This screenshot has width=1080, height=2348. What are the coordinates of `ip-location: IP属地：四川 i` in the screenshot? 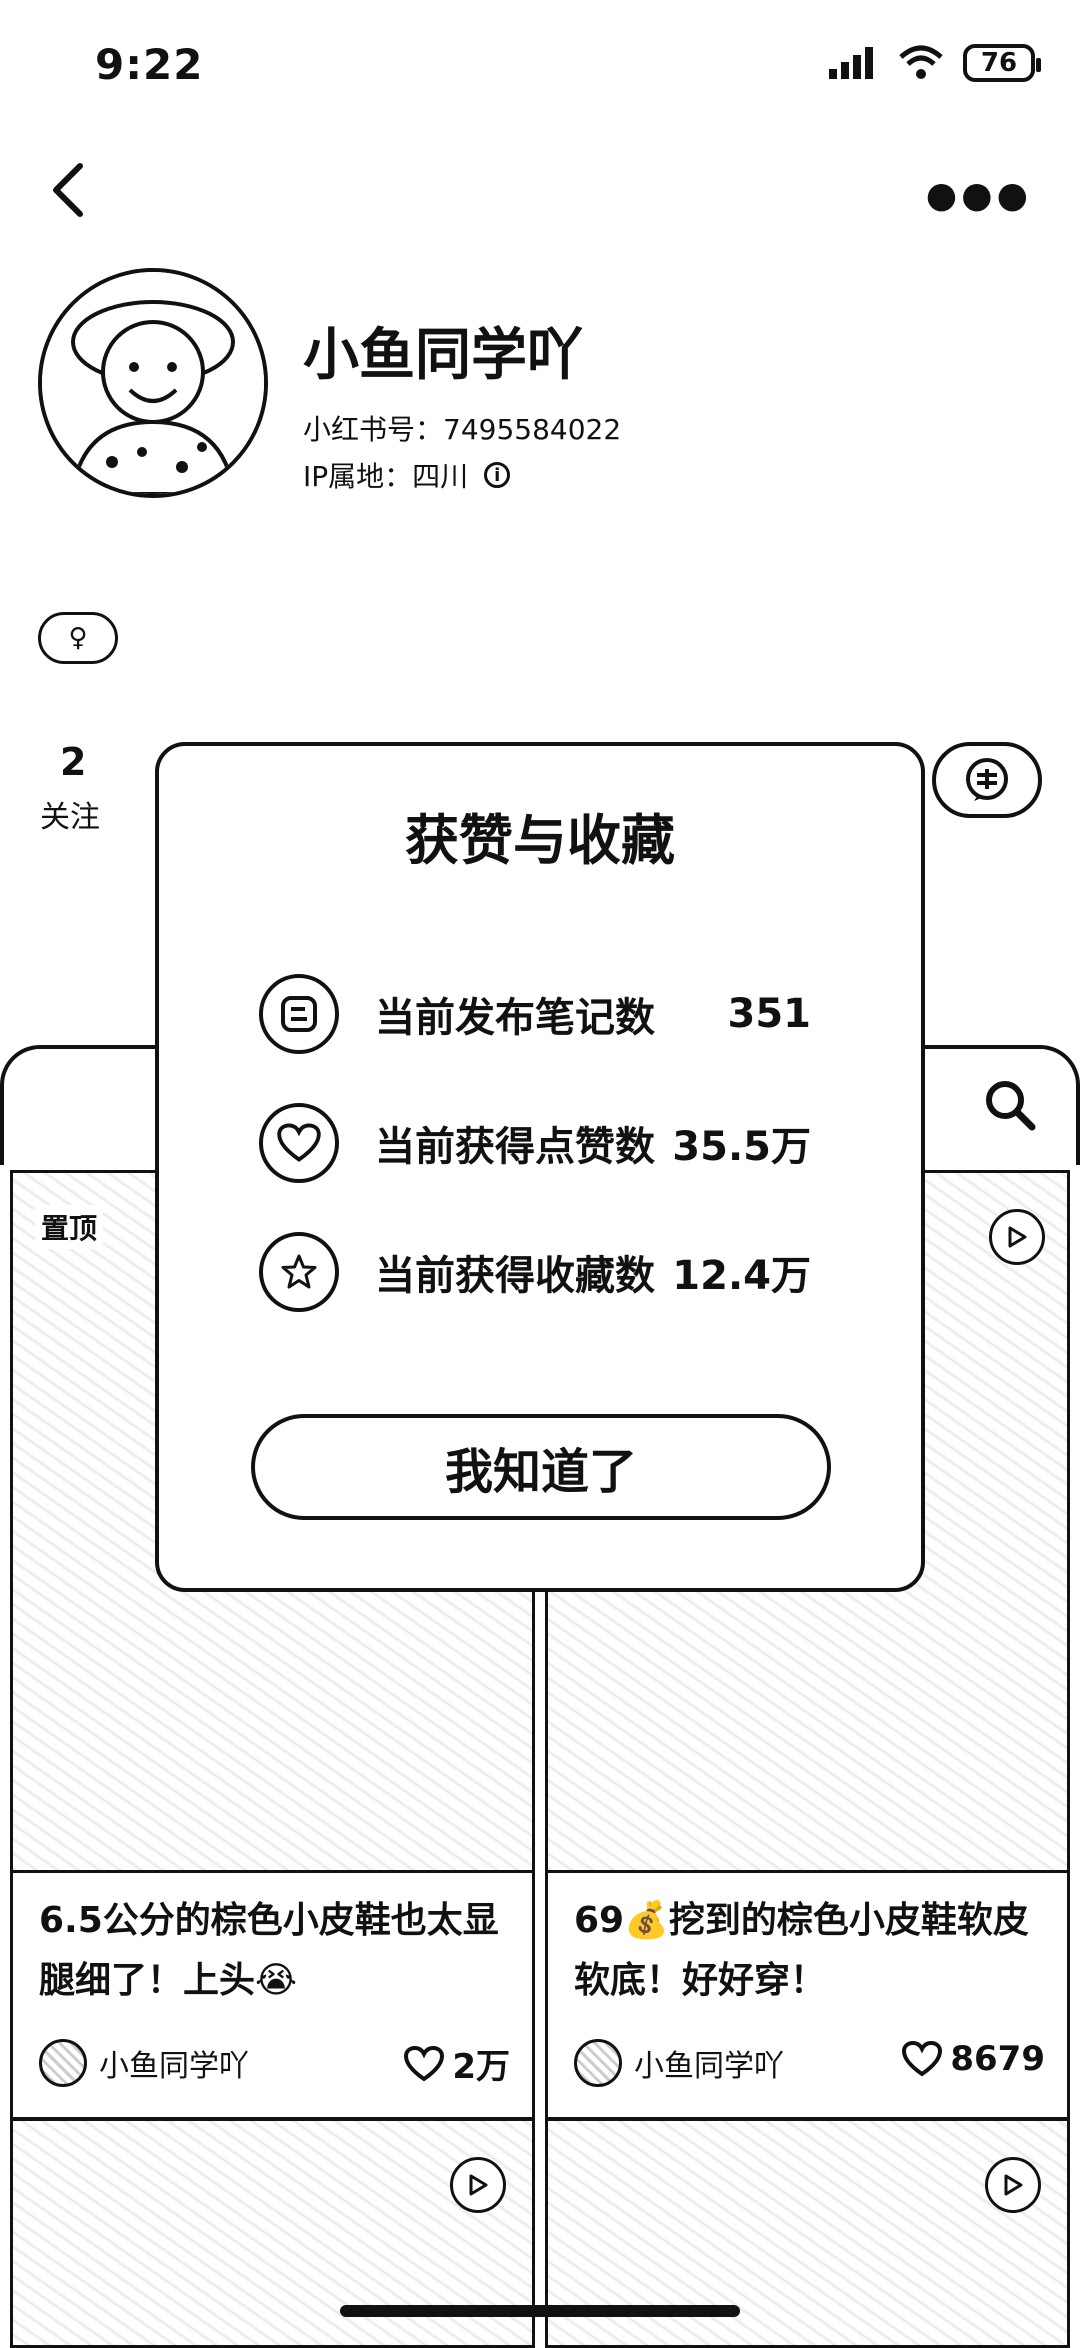 It's located at (407, 475).